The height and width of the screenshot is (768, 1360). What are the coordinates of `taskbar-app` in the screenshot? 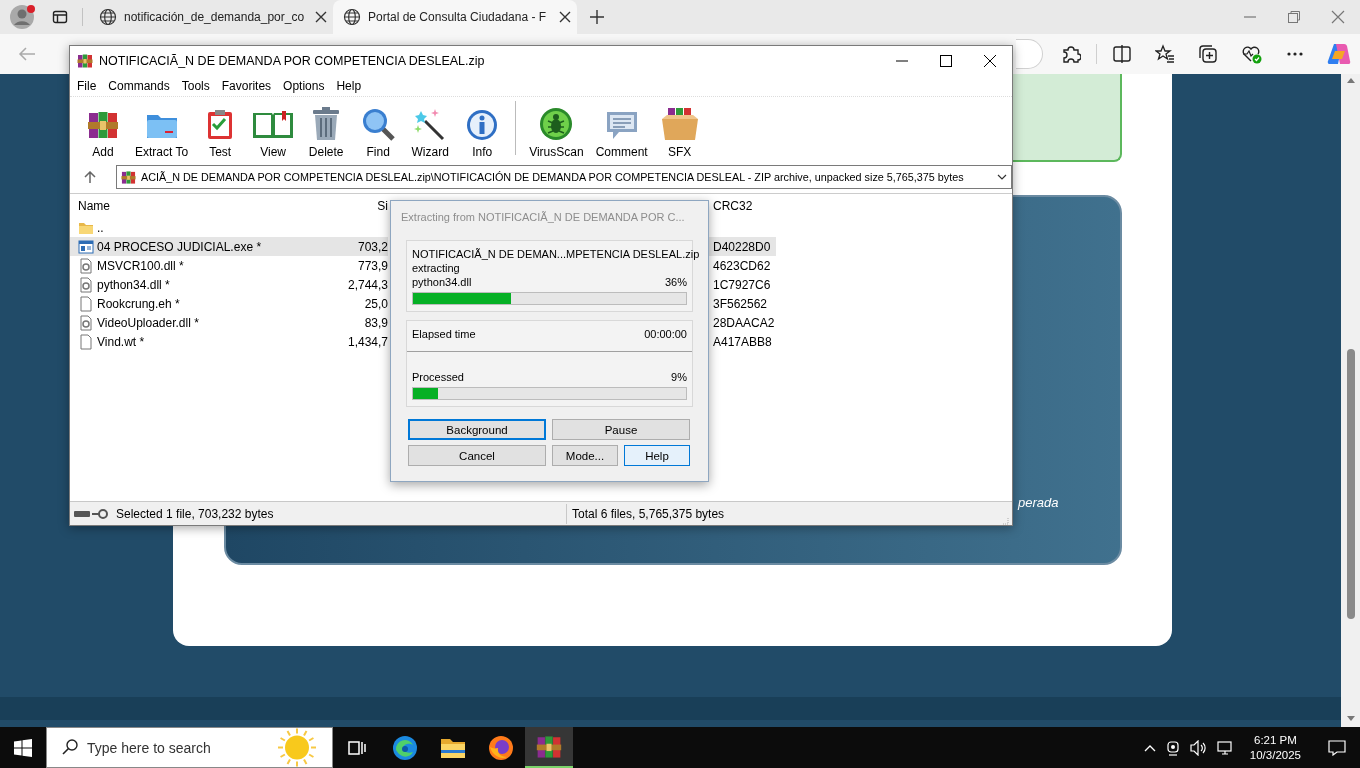 It's located at (549, 747).